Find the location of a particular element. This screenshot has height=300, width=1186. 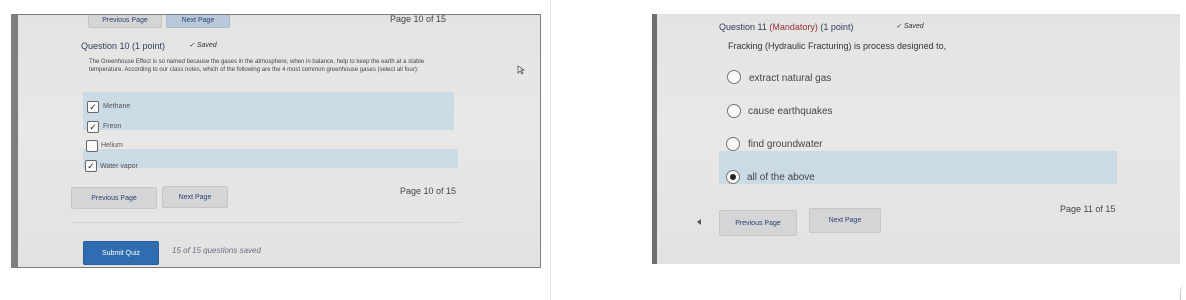

option-label-find-groundwater: find groundwater is located at coordinates (785, 144).